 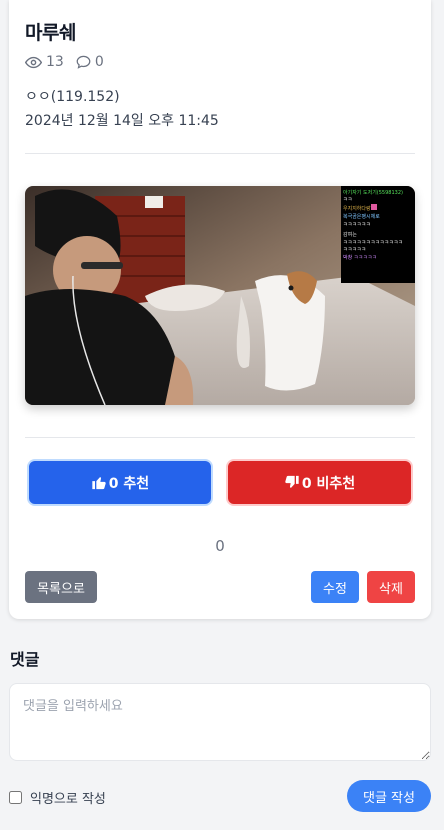 What do you see at coordinates (357, 225) in the screenshot?
I see `chat-line: ㅋㅋㅋㅋㅋㅋ` at bounding box center [357, 225].